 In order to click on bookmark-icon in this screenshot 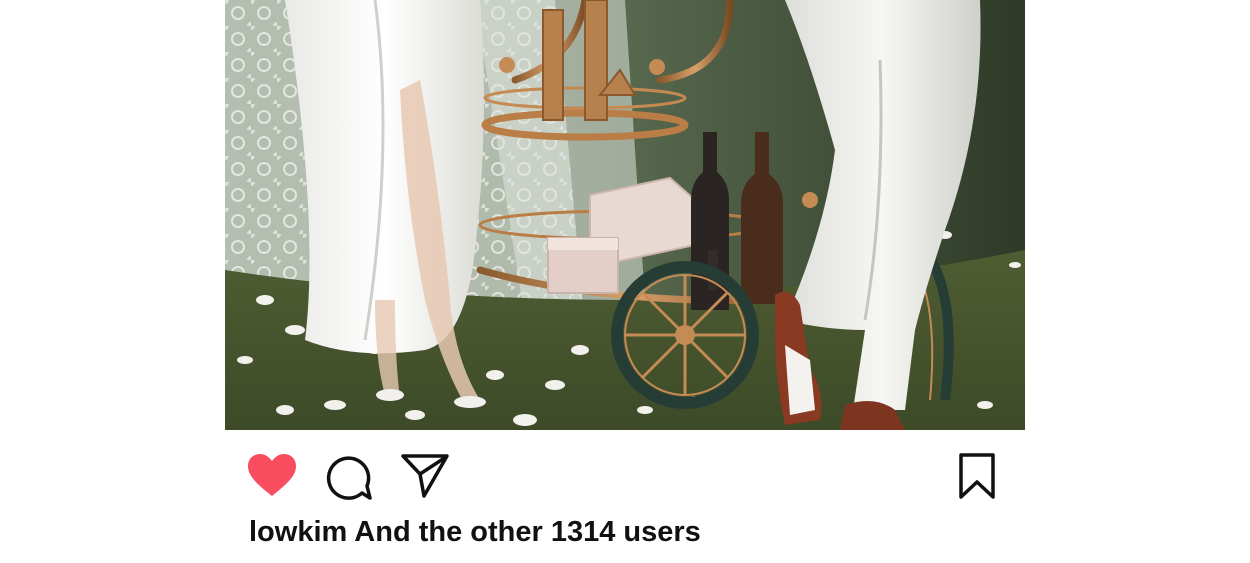, I will do `click(977, 478)`.